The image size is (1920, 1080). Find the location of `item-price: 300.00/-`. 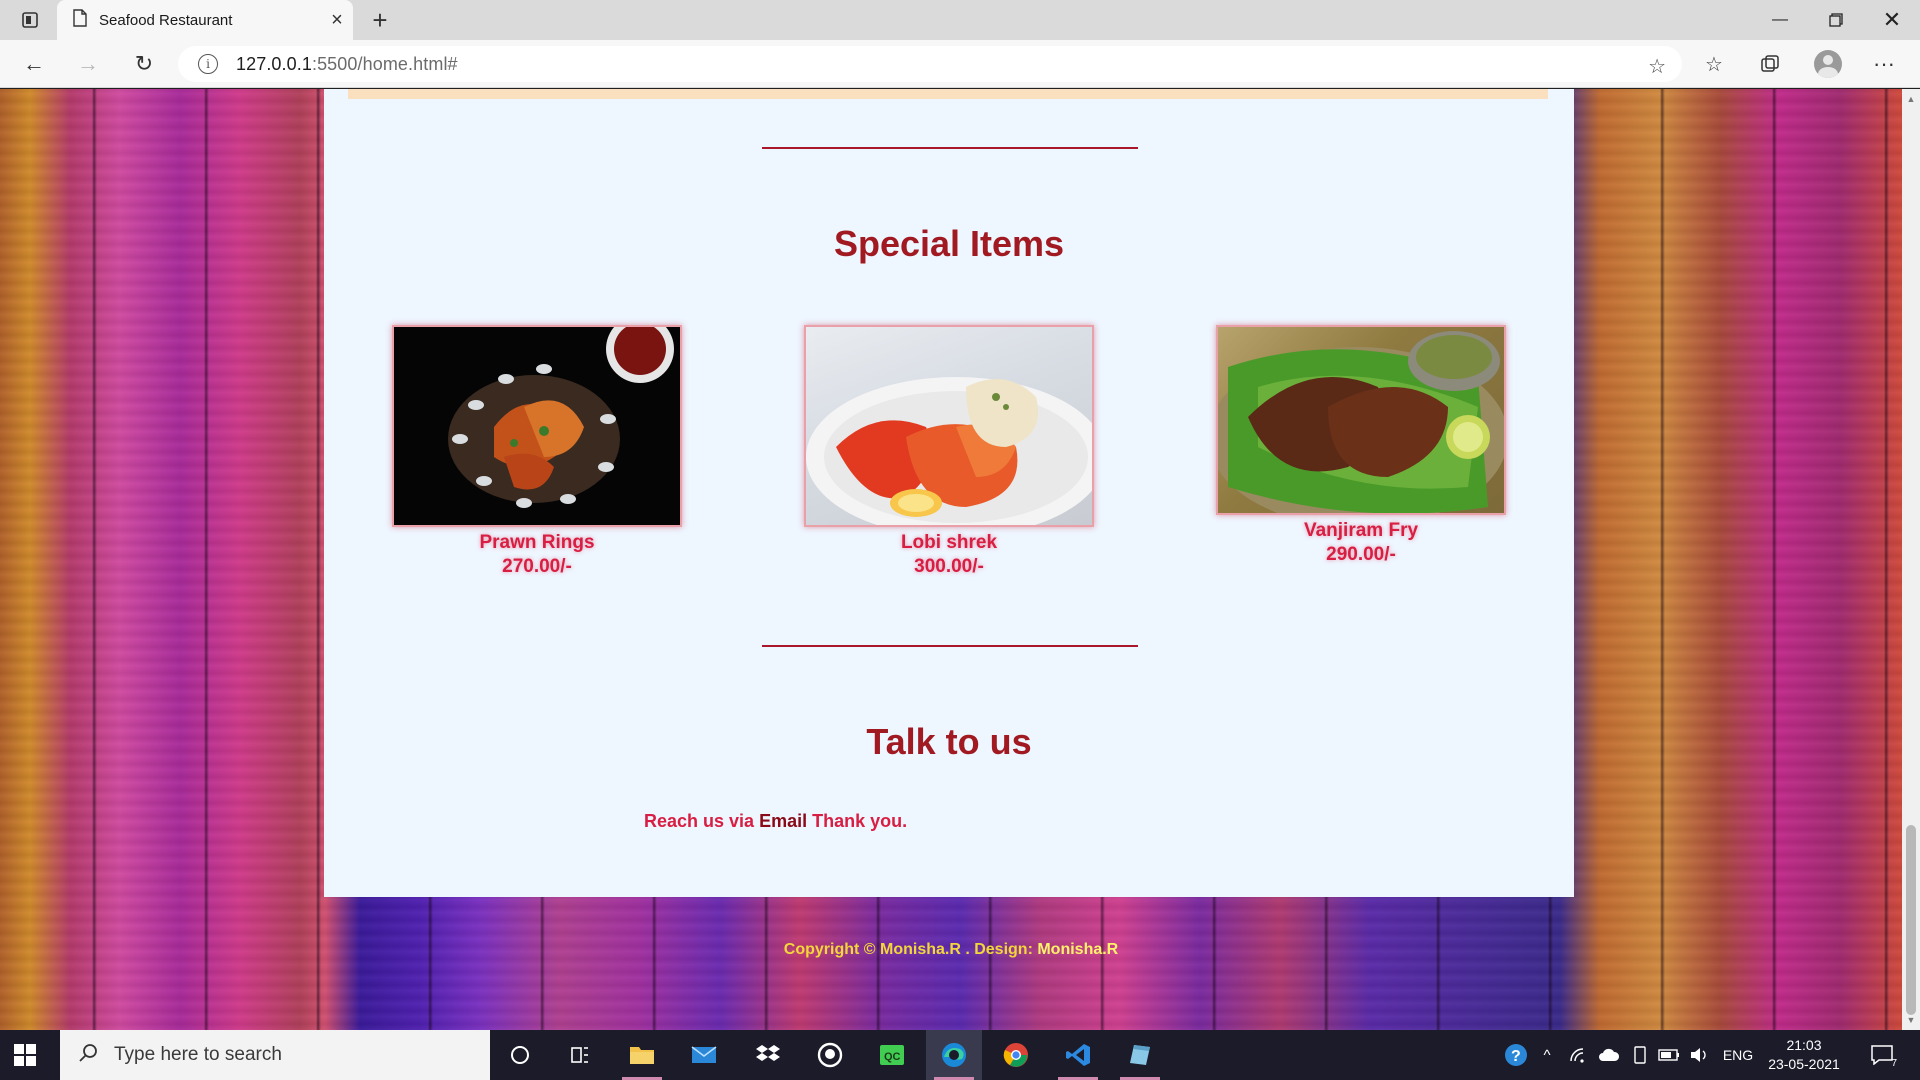

item-price: 300.00/- is located at coordinates (949, 566).